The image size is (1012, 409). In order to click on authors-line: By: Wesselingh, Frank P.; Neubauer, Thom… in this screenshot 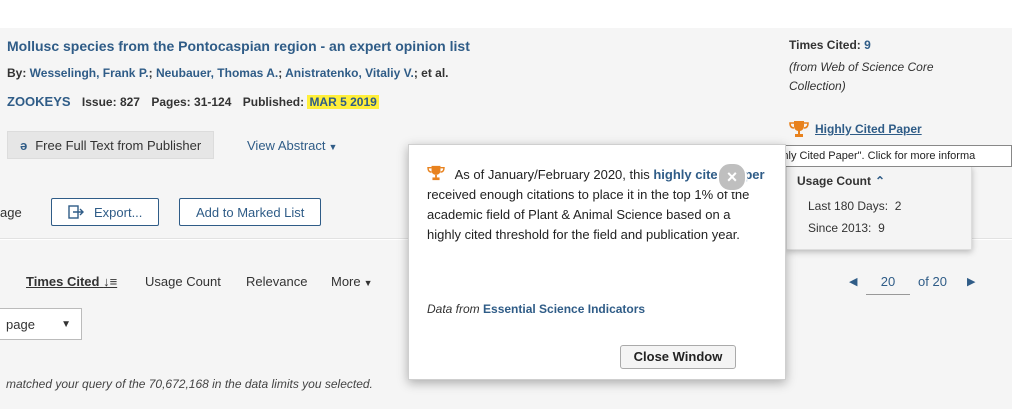, I will do `click(228, 73)`.